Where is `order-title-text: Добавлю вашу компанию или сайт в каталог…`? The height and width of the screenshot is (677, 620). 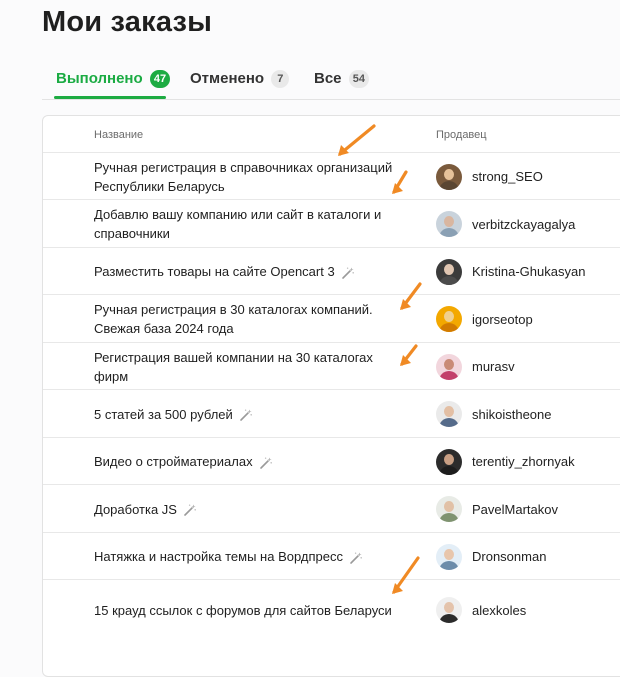
order-title-text: Добавлю вашу компанию или сайт в каталог… is located at coordinates (238, 224).